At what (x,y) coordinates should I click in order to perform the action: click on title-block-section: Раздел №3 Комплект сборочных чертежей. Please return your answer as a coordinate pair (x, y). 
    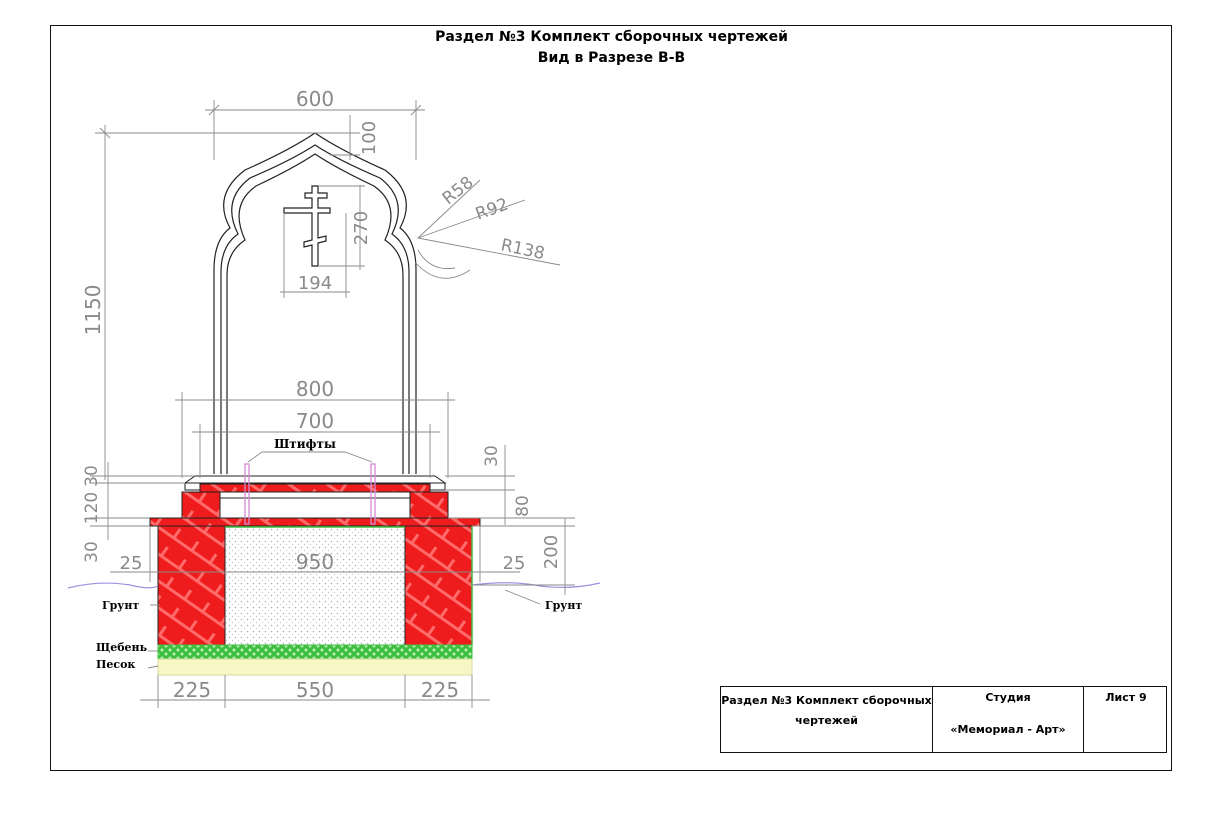
    Looking at the image, I should click on (827, 719).